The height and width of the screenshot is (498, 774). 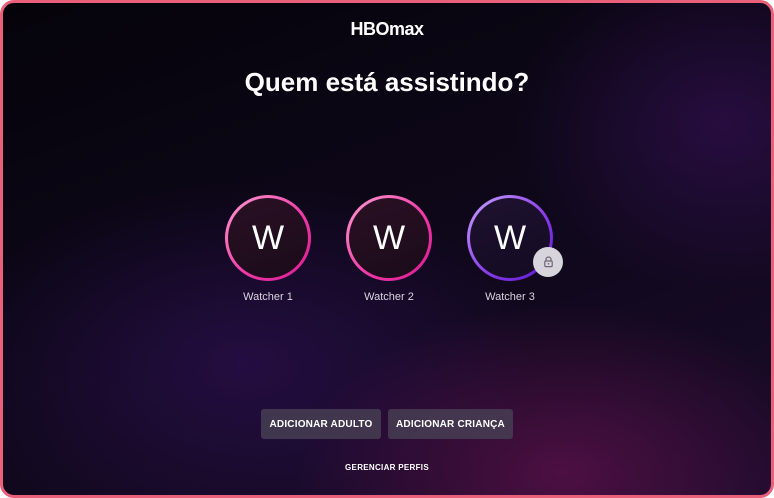 What do you see at coordinates (387, 82) in the screenshot?
I see `page-title: Quem está assistindo?` at bounding box center [387, 82].